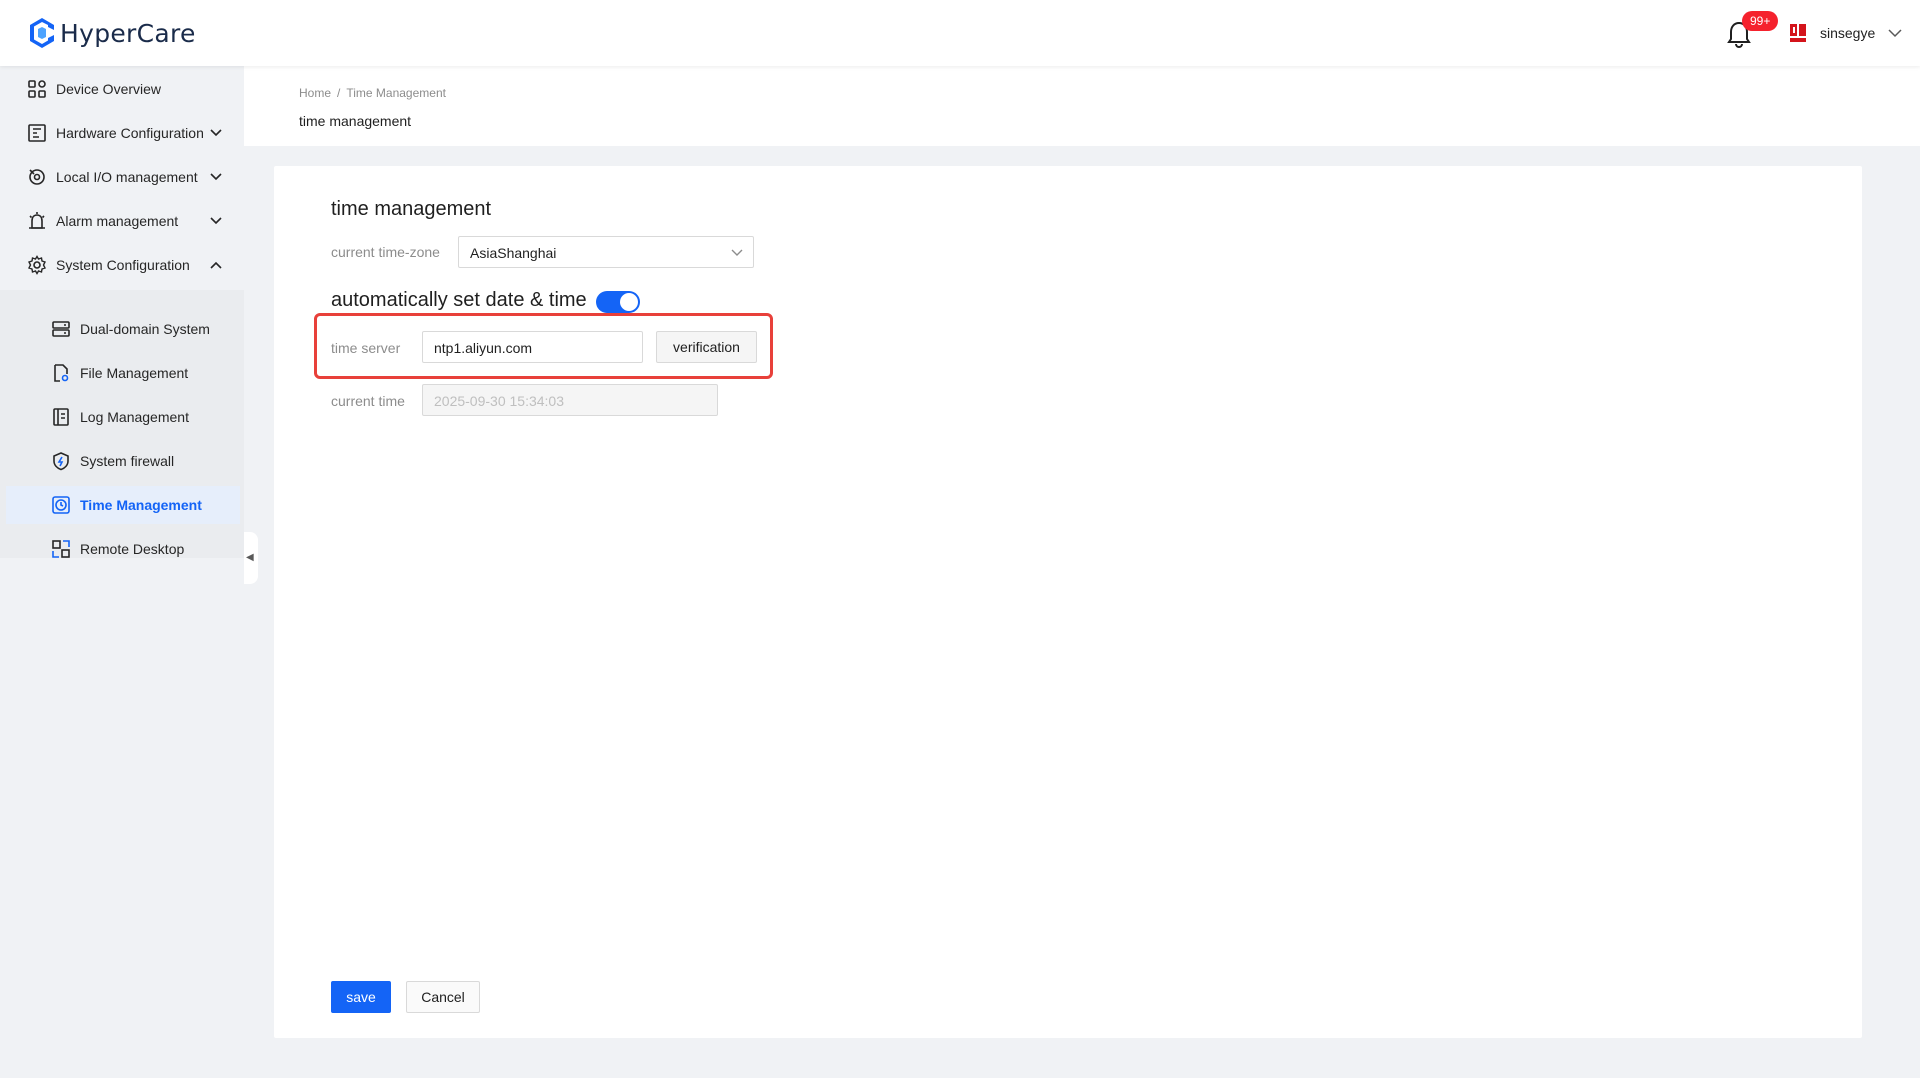 The image size is (1920, 1078). I want to click on hardware-icon, so click(37, 133).